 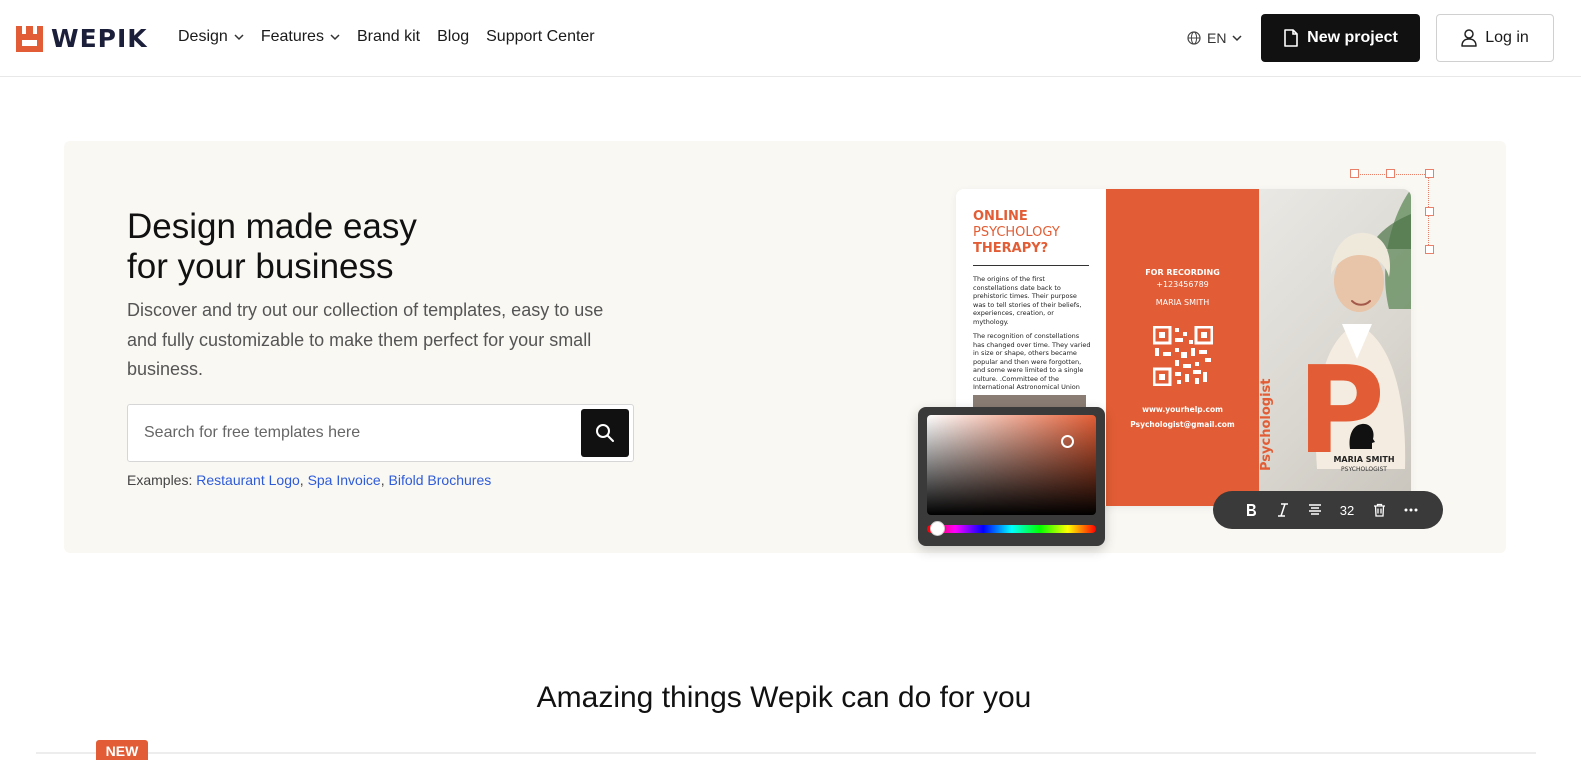 I want to click on nav-item-label: Features, so click(x=292, y=36).